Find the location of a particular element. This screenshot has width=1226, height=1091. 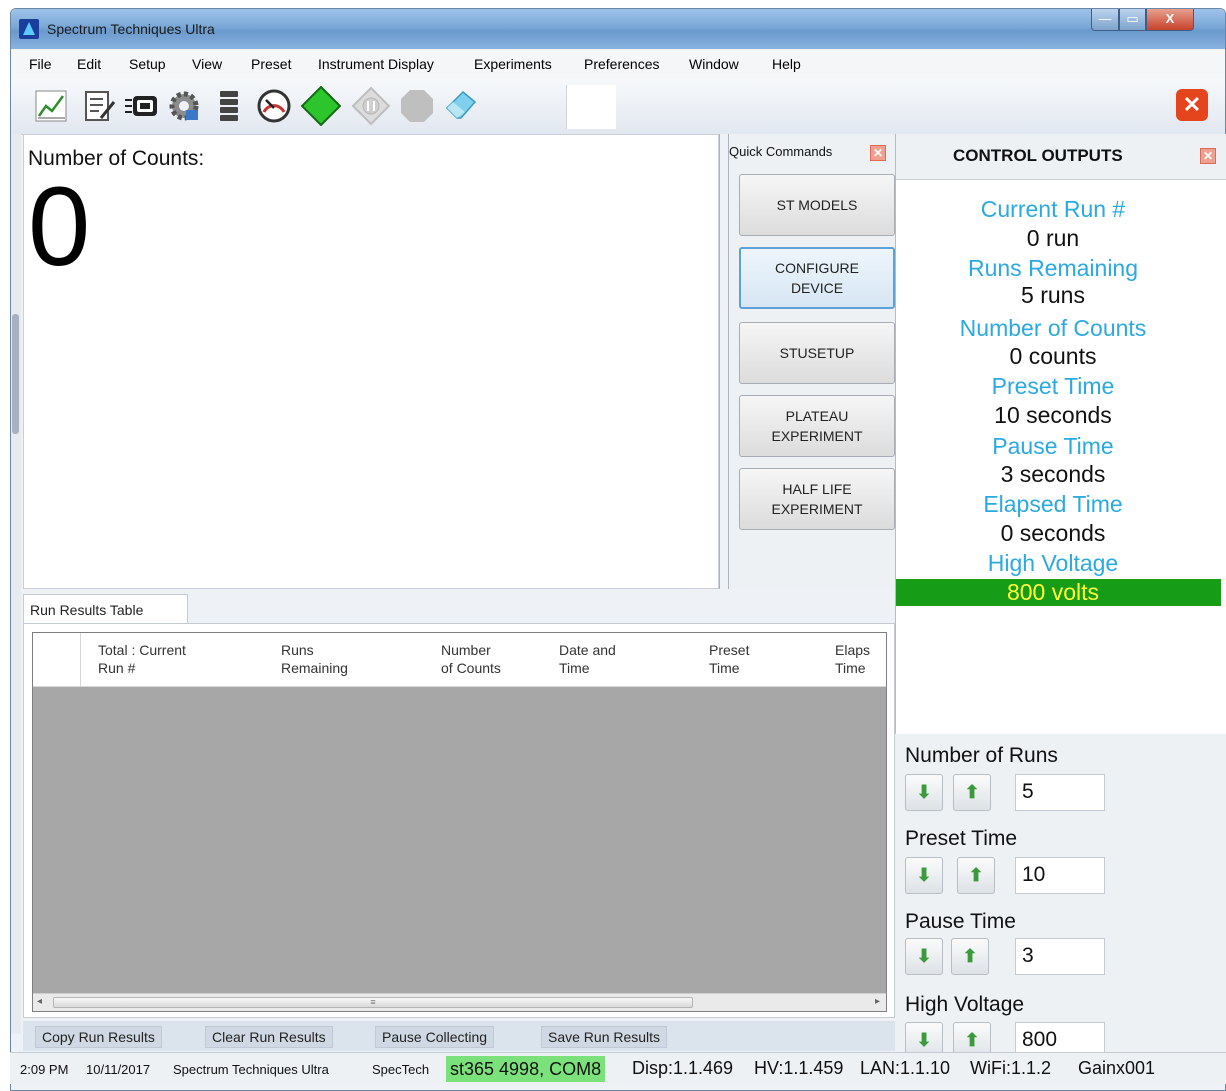

close-app-icon: ✕ is located at coordinates (1192, 105).